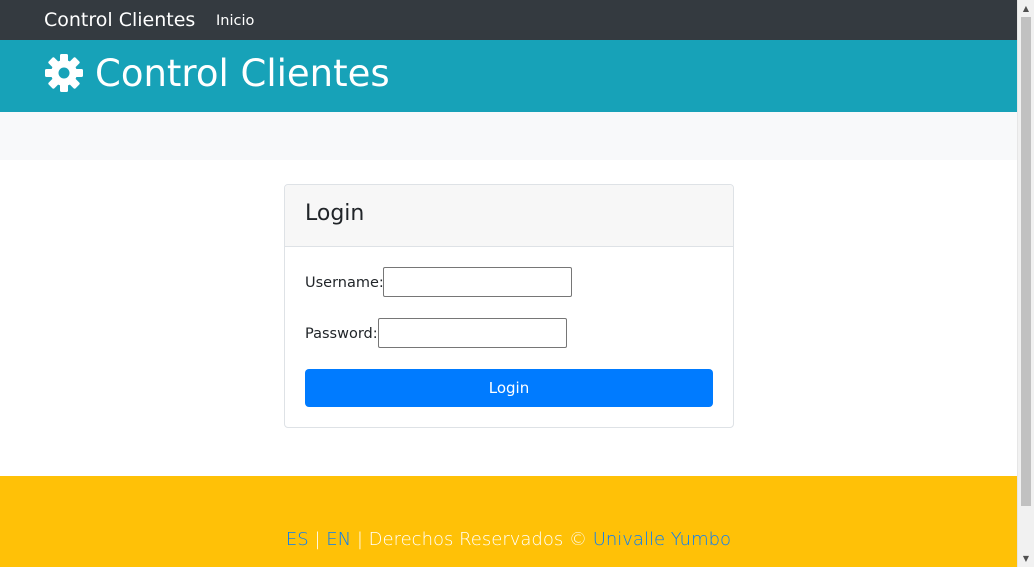 The height and width of the screenshot is (567, 1034). I want to click on scroll-down-icon: ▼, so click(1026, 558).